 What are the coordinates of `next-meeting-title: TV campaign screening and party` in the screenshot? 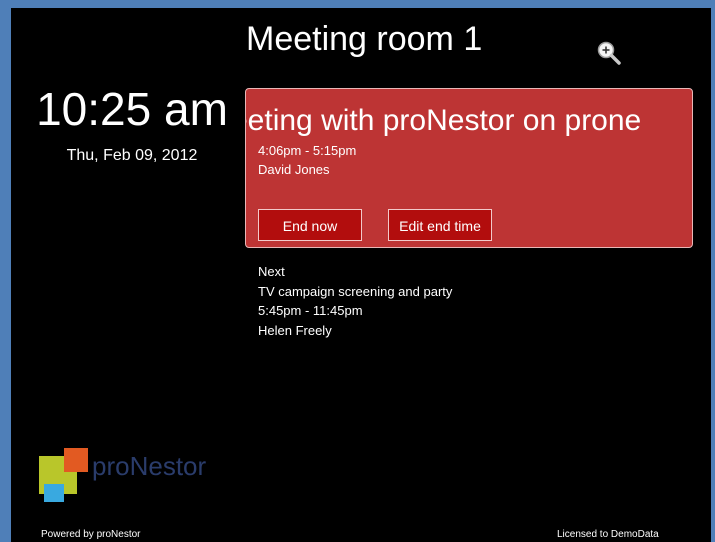 It's located at (355, 291).